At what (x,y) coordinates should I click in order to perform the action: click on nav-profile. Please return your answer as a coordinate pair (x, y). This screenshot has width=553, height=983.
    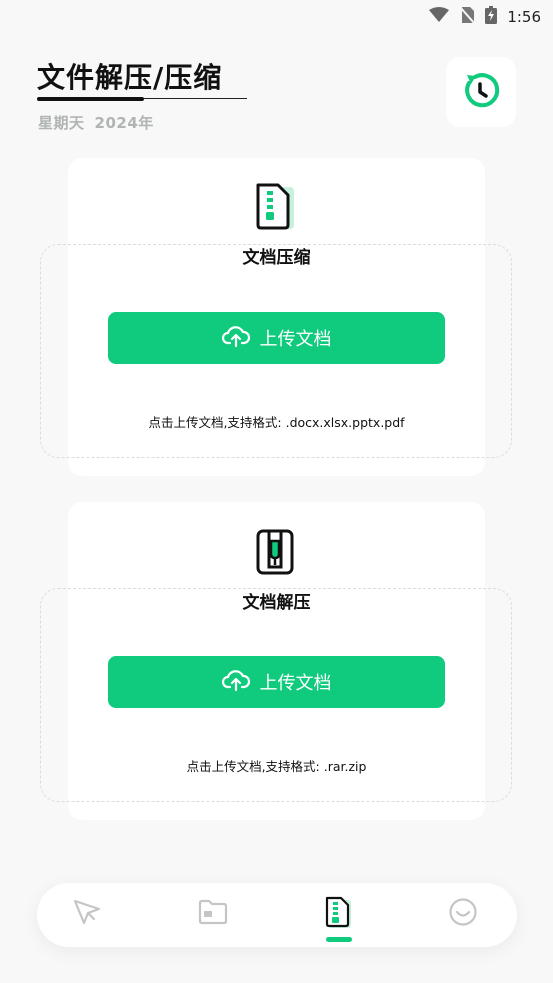
    Looking at the image, I should click on (463, 914).